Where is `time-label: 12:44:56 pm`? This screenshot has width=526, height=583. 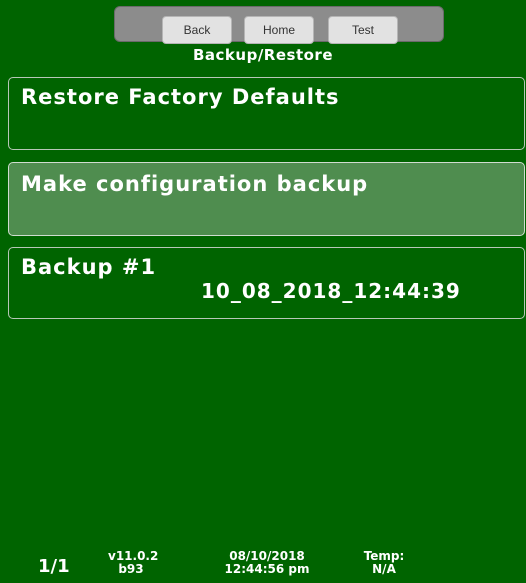 time-label: 12:44:56 pm is located at coordinates (267, 569).